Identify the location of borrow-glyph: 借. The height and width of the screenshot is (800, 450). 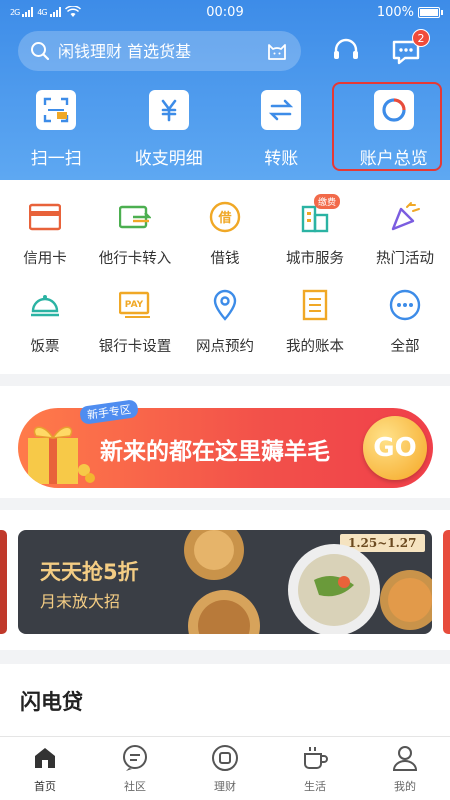
(224, 218).